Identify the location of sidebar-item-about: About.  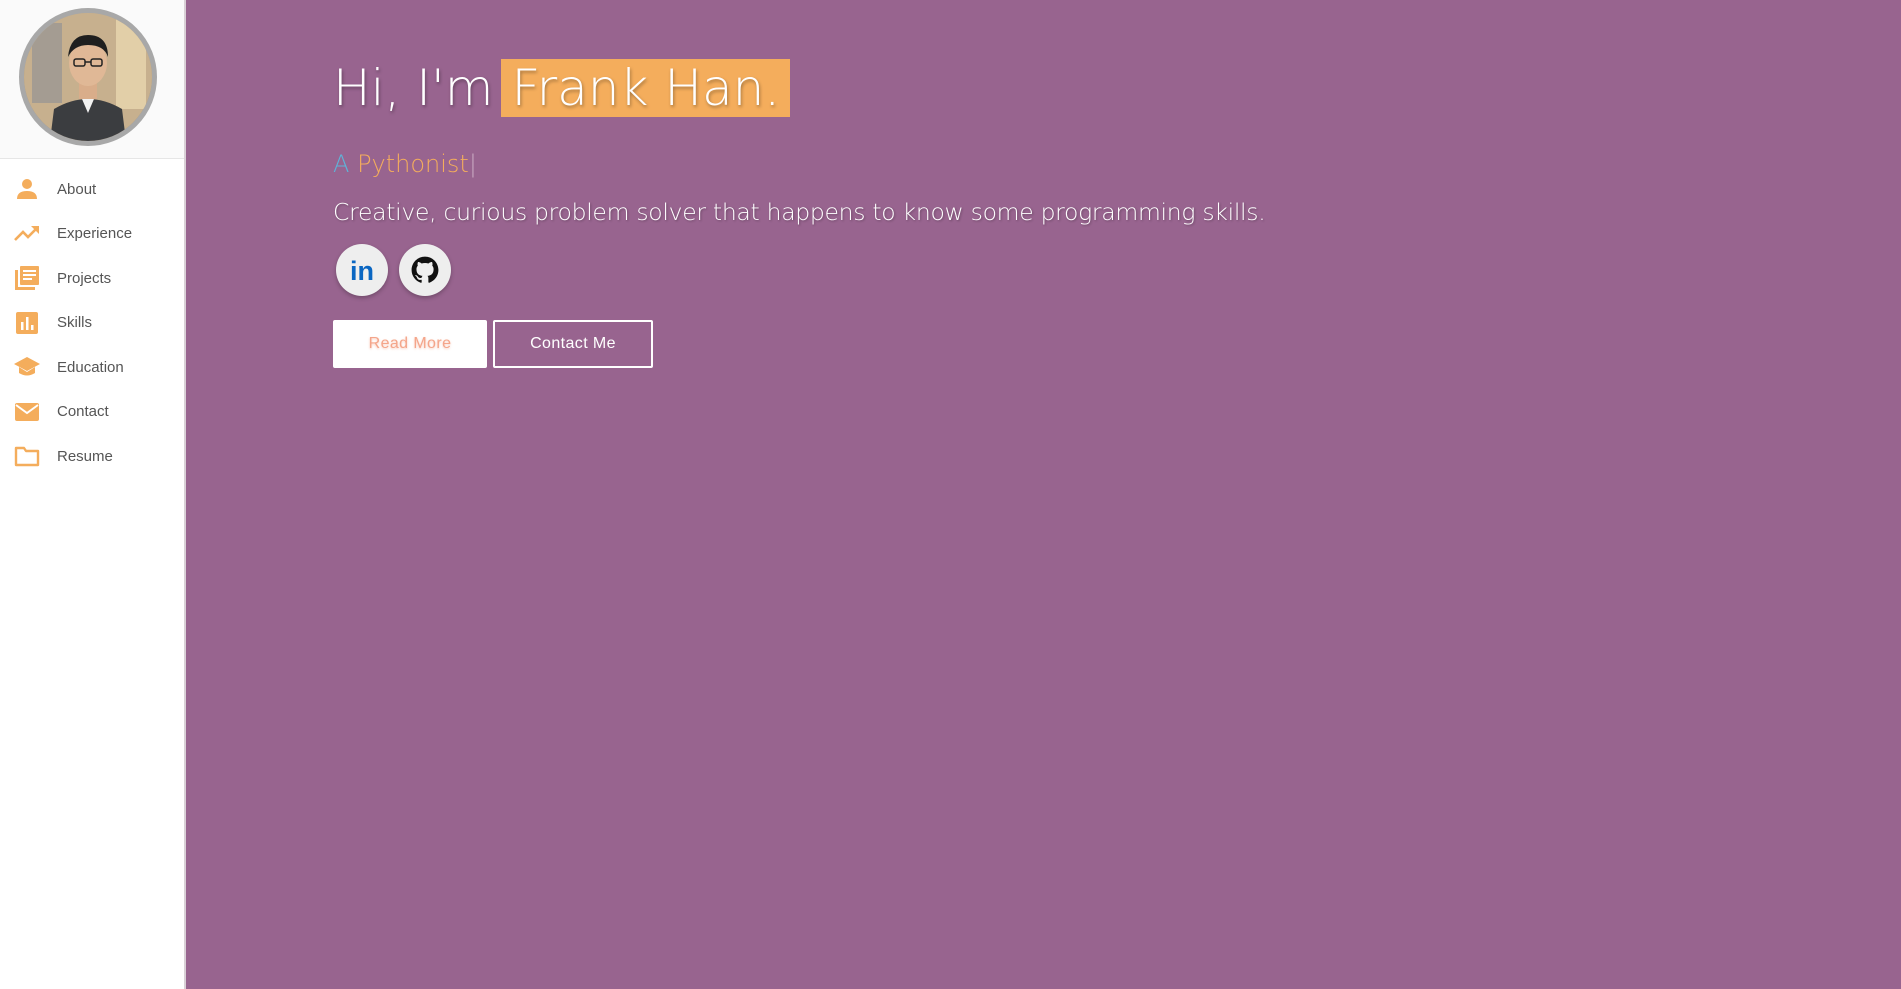
(92, 189).